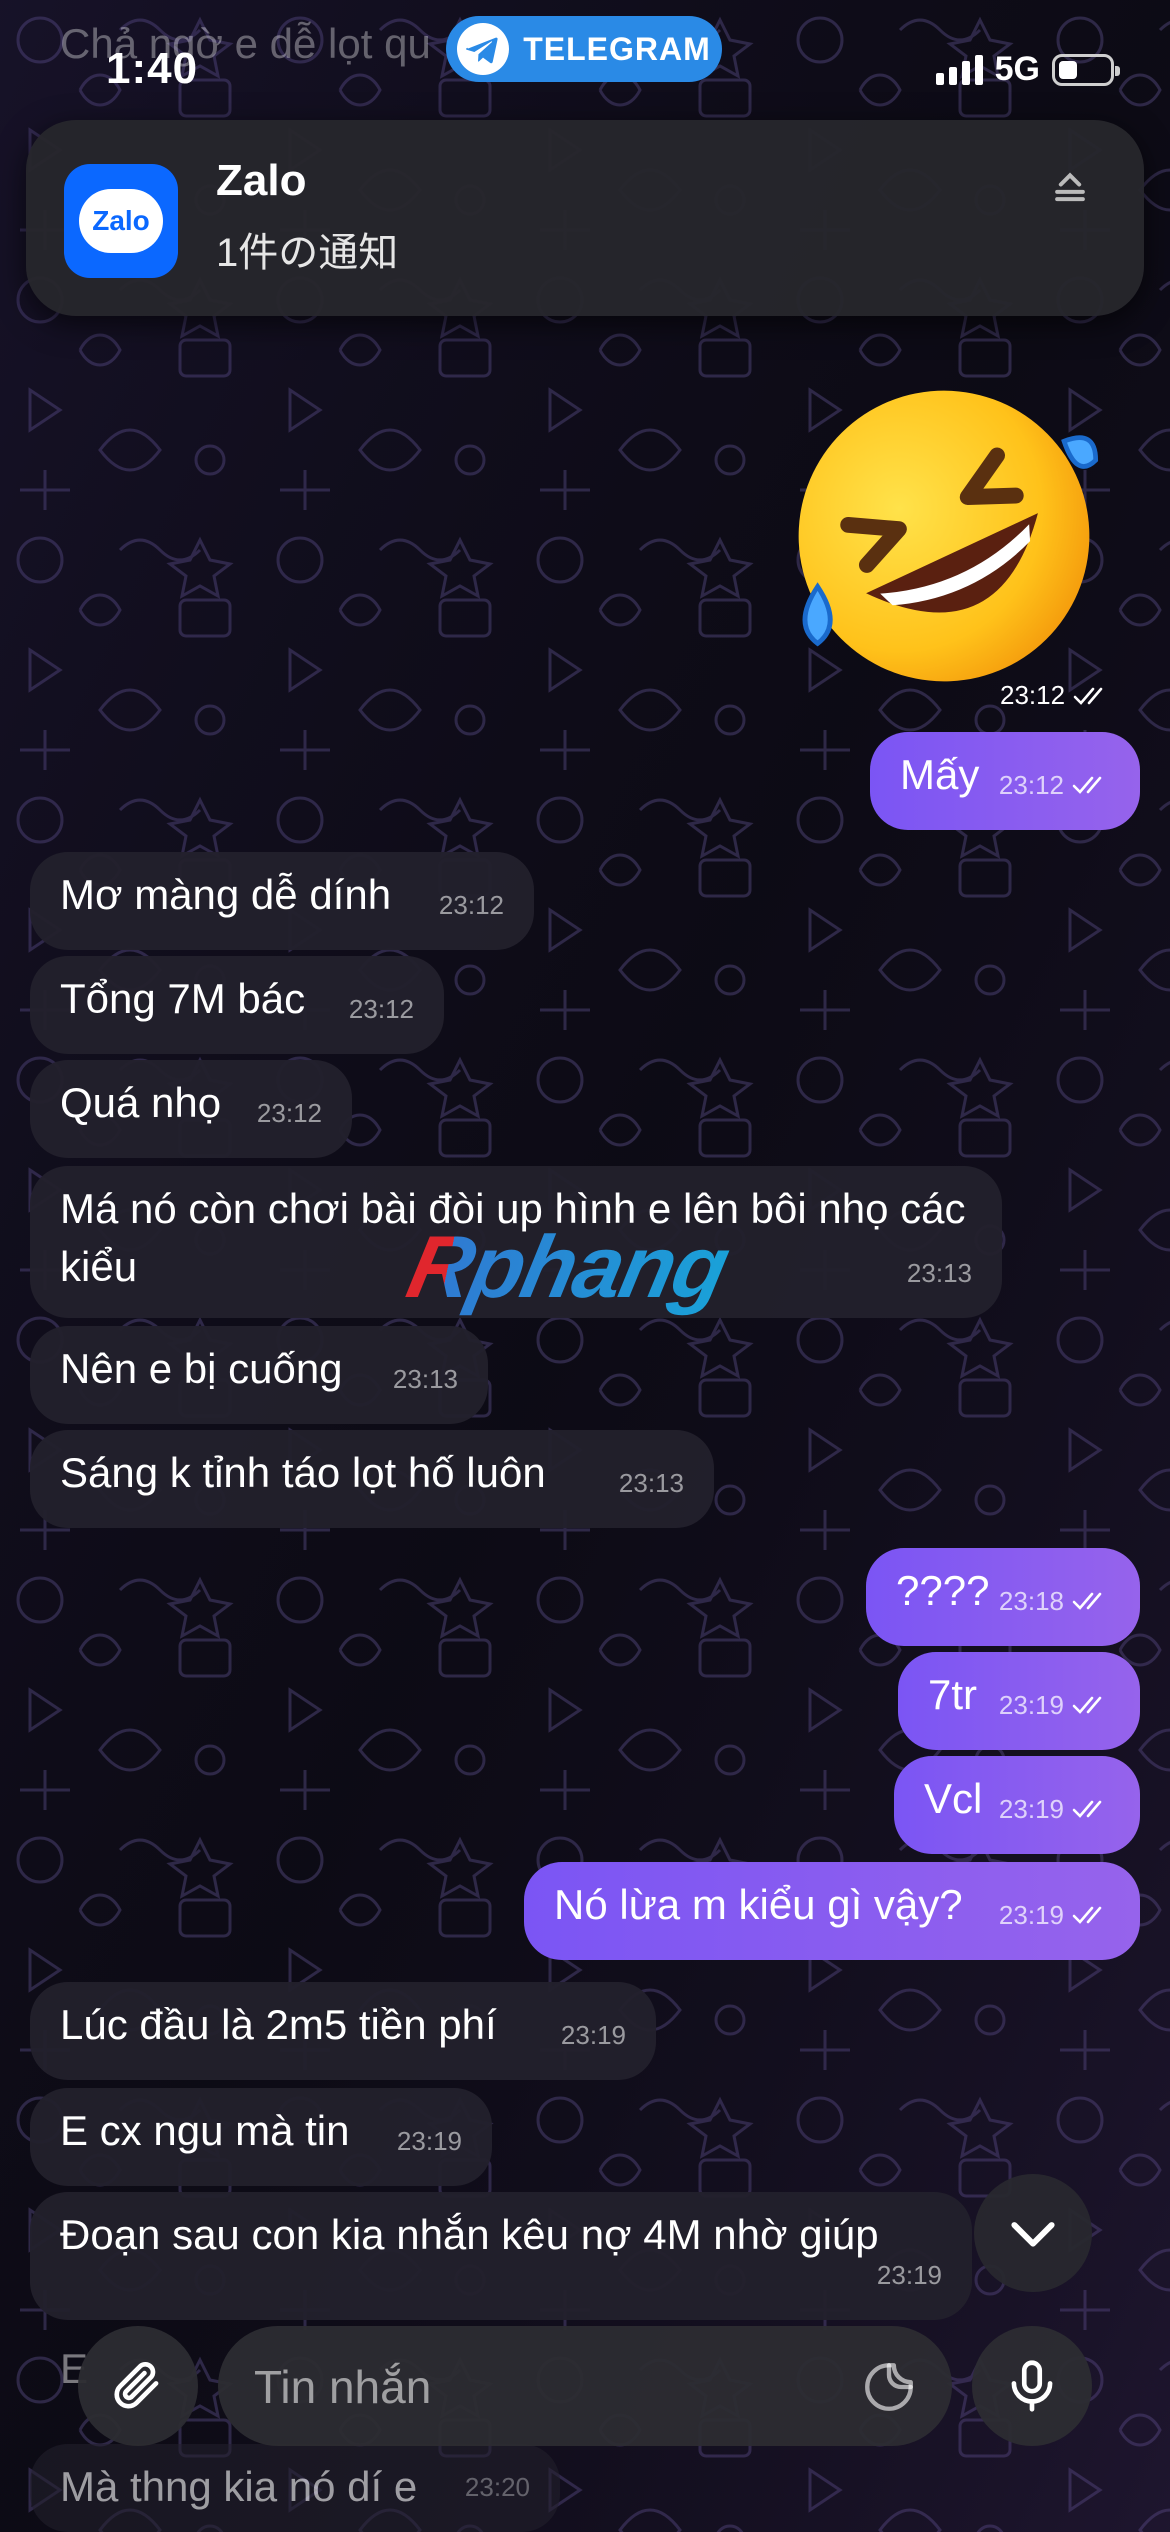 This screenshot has width=1170, height=2532. What do you see at coordinates (152, 68) in the screenshot?
I see `status-time: 1:40` at bounding box center [152, 68].